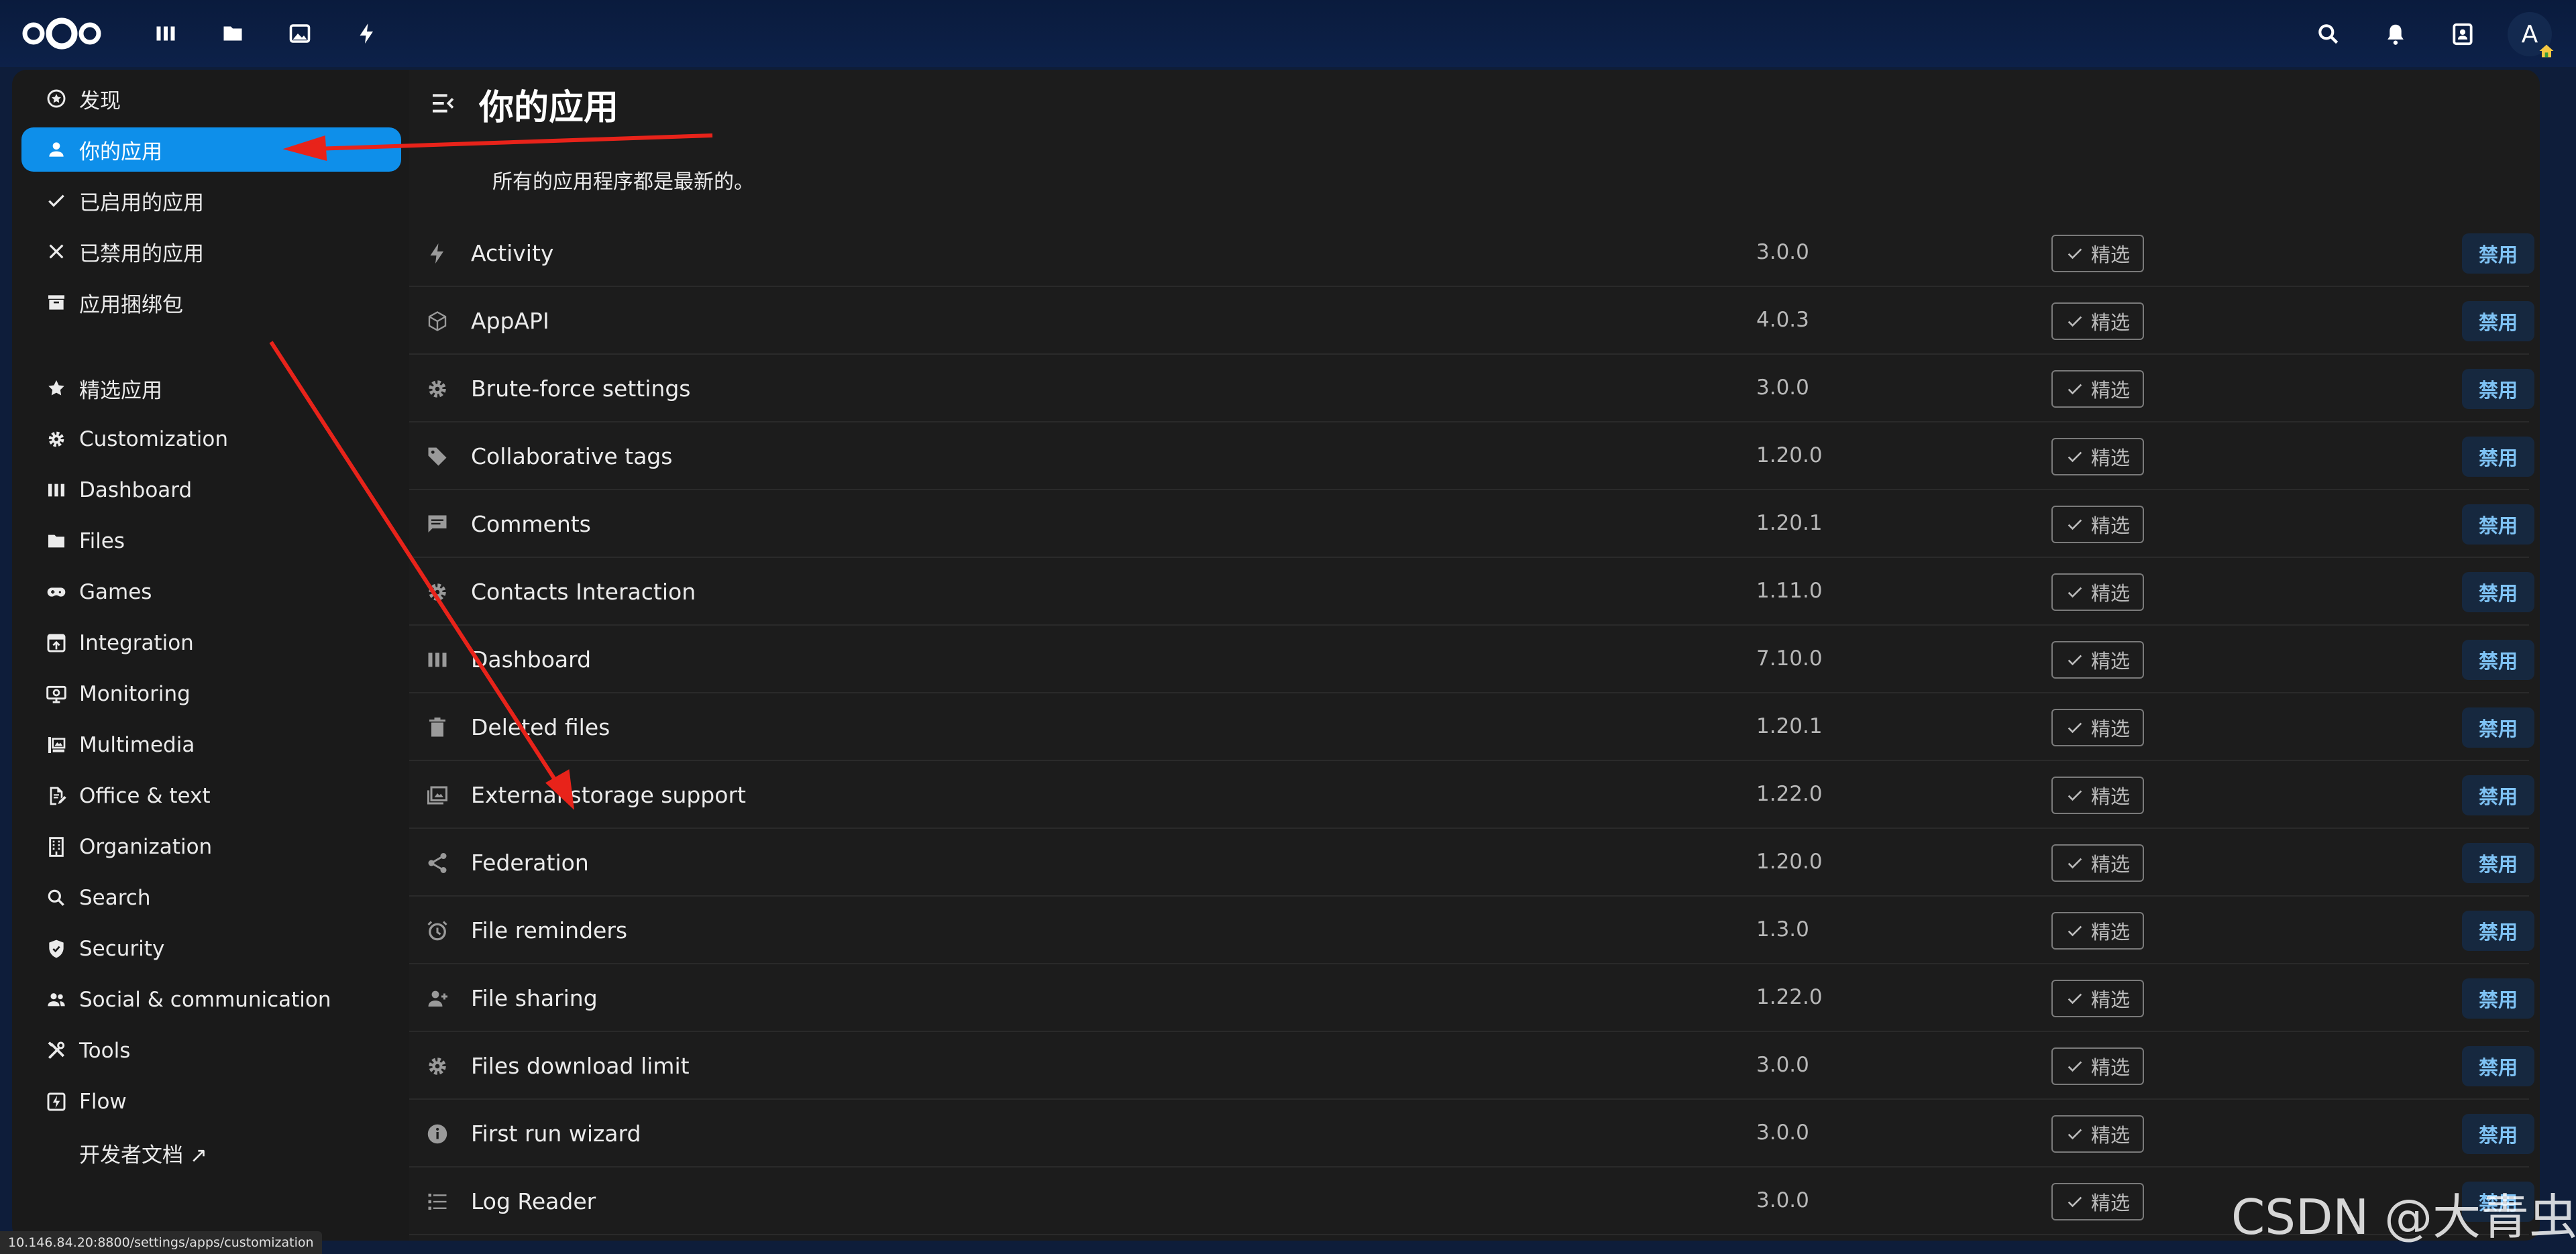 The height and width of the screenshot is (1254, 2576). I want to click on nav-enabled-apps: 已启用的应用, so click(217, 200).